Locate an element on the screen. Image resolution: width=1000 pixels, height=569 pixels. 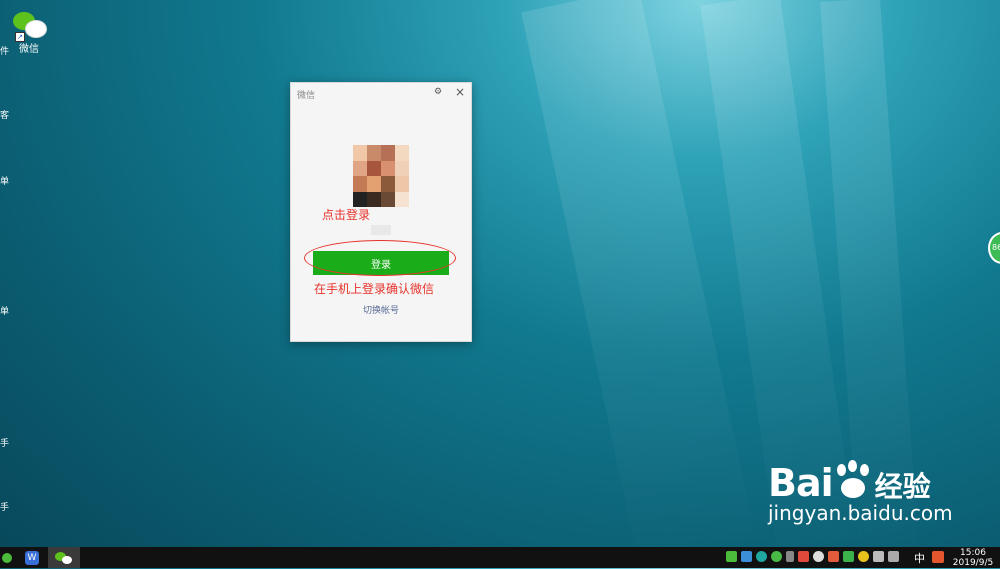
watermark-brand-tail: 经验 is located at coordinates (902, 486).